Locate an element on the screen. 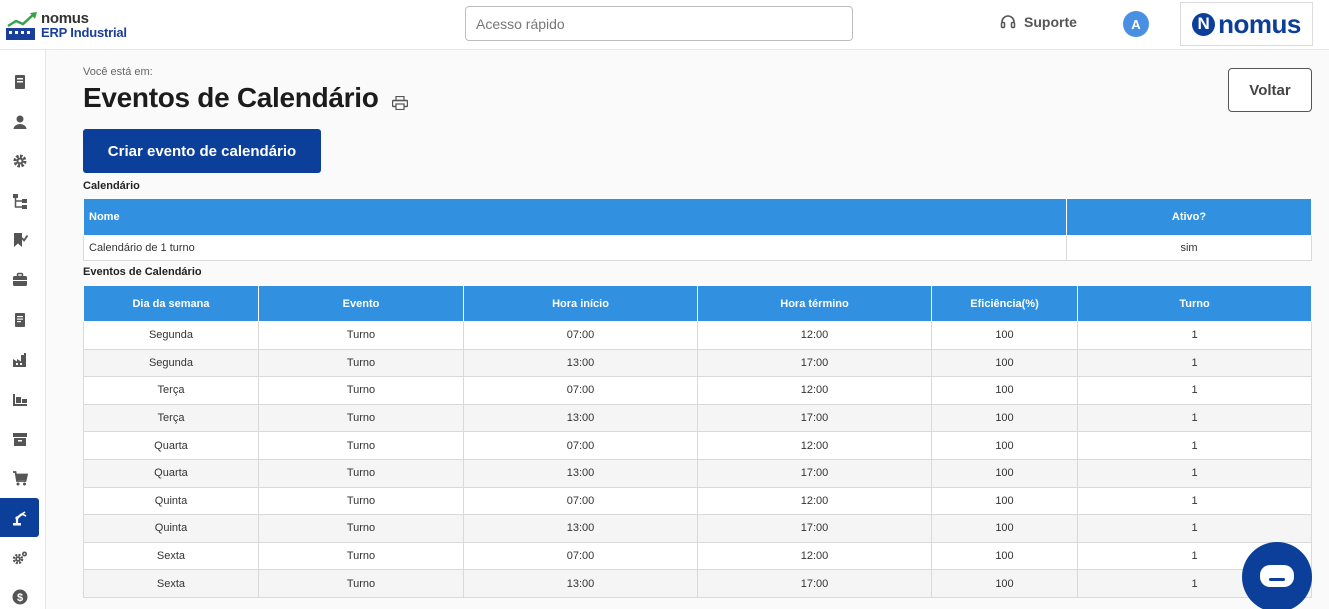  nomus-erp-logo: nomus ERP Industrial is located at coordinates (71, 25).